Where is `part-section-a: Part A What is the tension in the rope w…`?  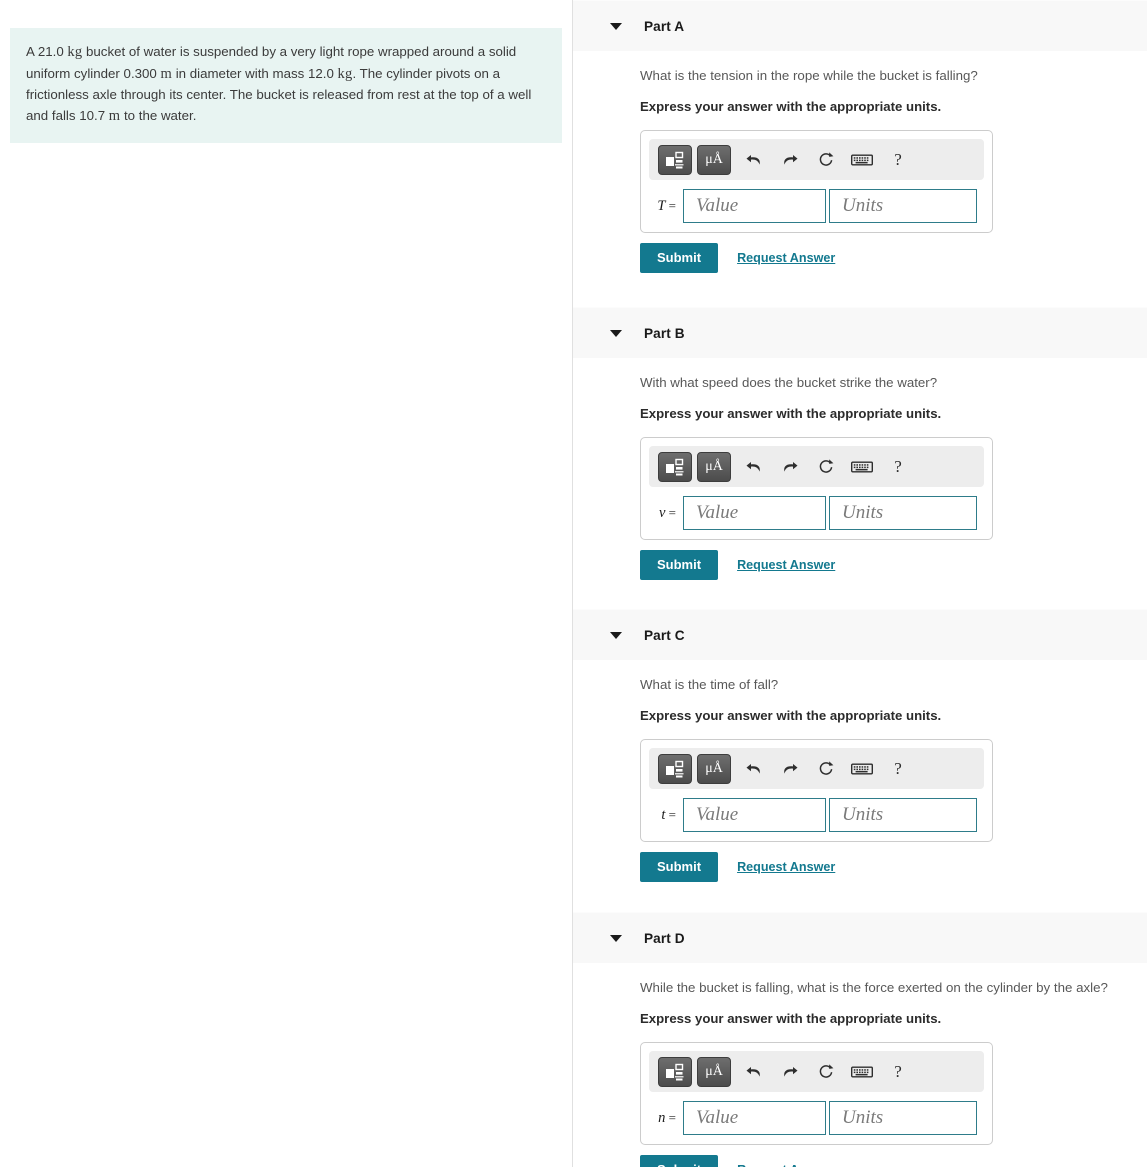 part-section-a: Part A What is the tension in the rope w… is located at coordinates (860, 137).